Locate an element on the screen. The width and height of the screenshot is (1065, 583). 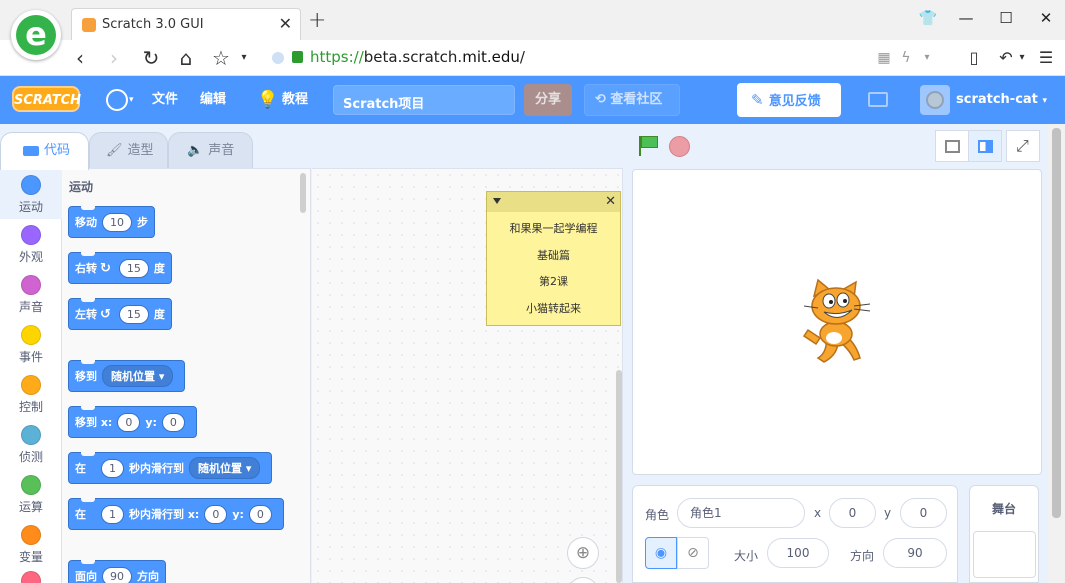
fullscreen-icon: ⤢ is located at coordinates (1022, 145).